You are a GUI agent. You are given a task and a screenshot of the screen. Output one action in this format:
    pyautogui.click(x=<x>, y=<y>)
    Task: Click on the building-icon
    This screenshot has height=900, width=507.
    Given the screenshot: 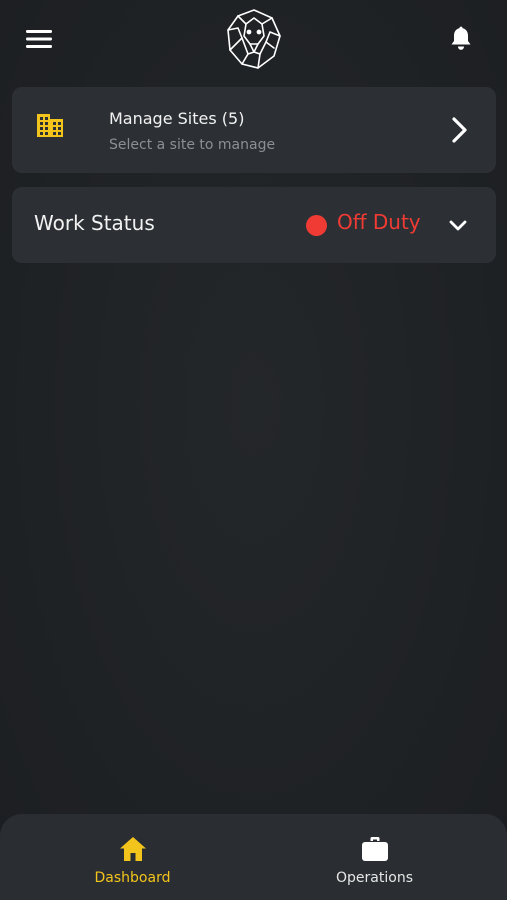 What is the action you would take?
    pyautogui.click(x=50, y=125)
    